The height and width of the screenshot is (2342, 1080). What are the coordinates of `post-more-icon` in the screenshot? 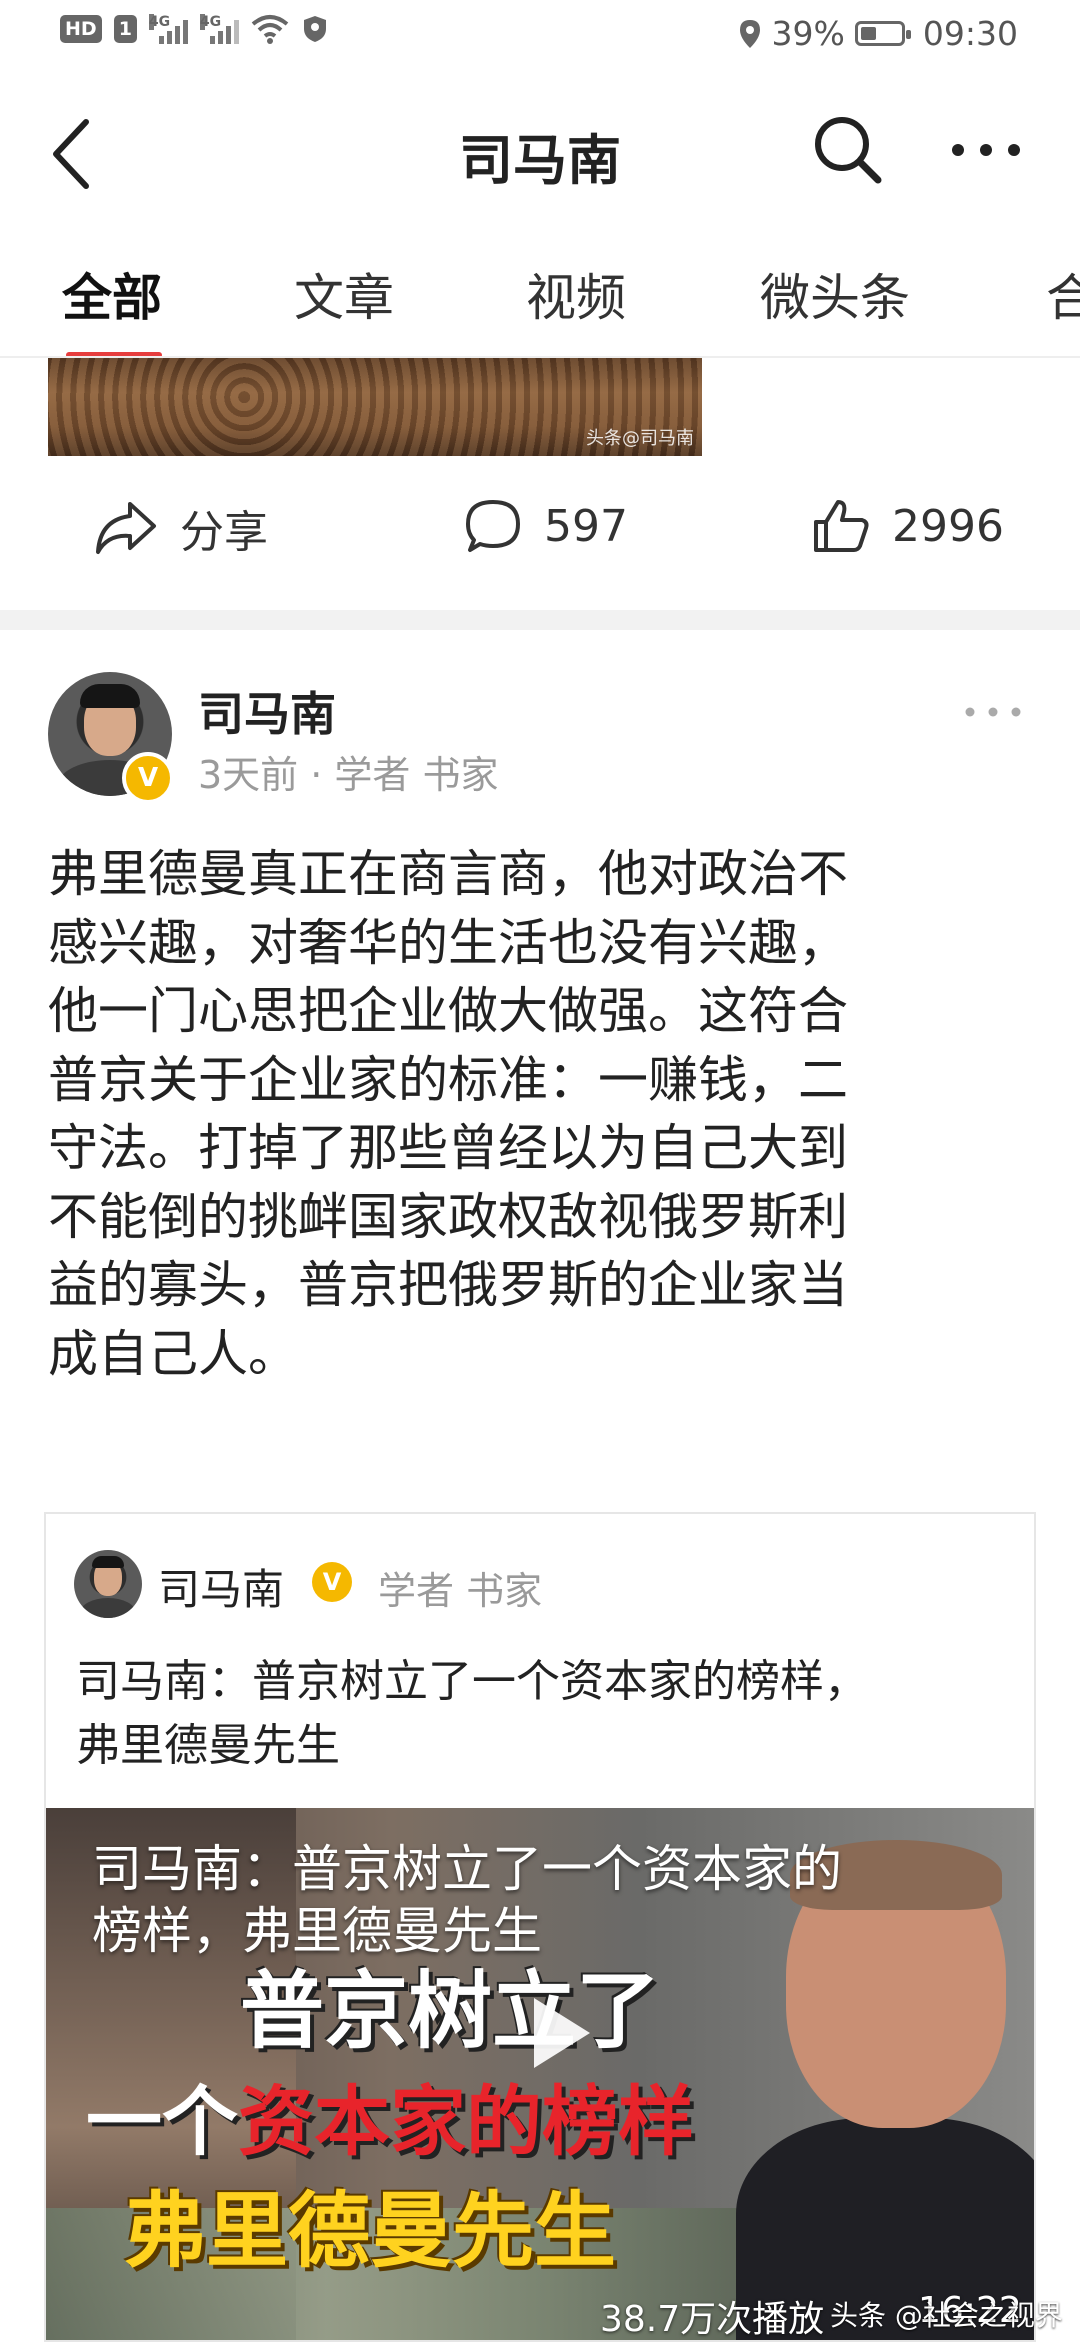 It's located at (993, 712).